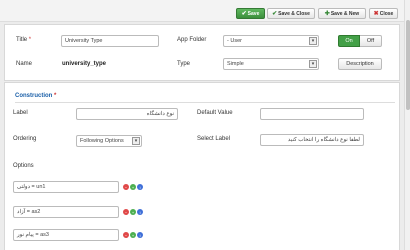  I want to click on save-new-button: ✚ Save & New, so click(342, 13).